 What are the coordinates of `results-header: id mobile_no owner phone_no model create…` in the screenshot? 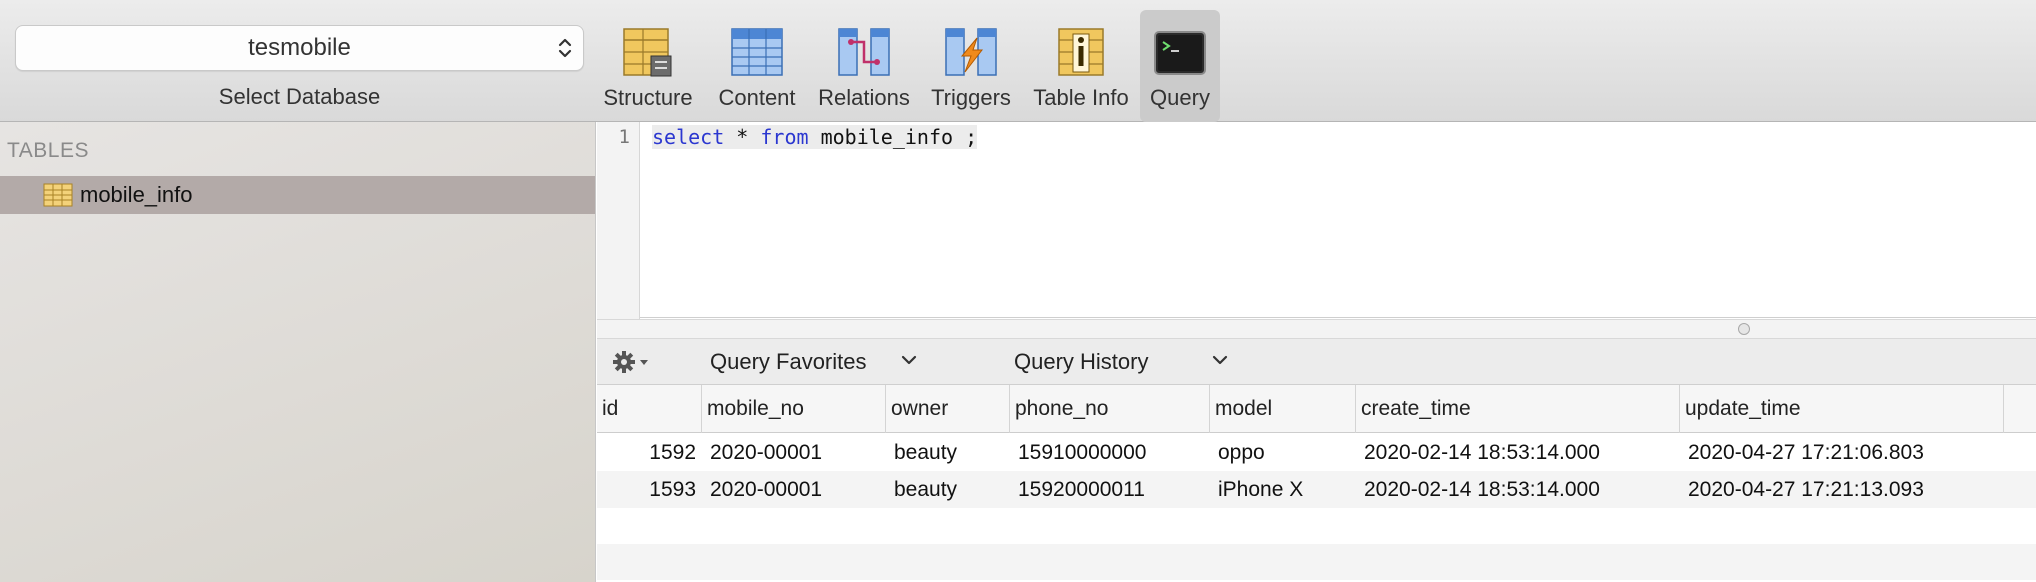 It's located at (1316, 409).